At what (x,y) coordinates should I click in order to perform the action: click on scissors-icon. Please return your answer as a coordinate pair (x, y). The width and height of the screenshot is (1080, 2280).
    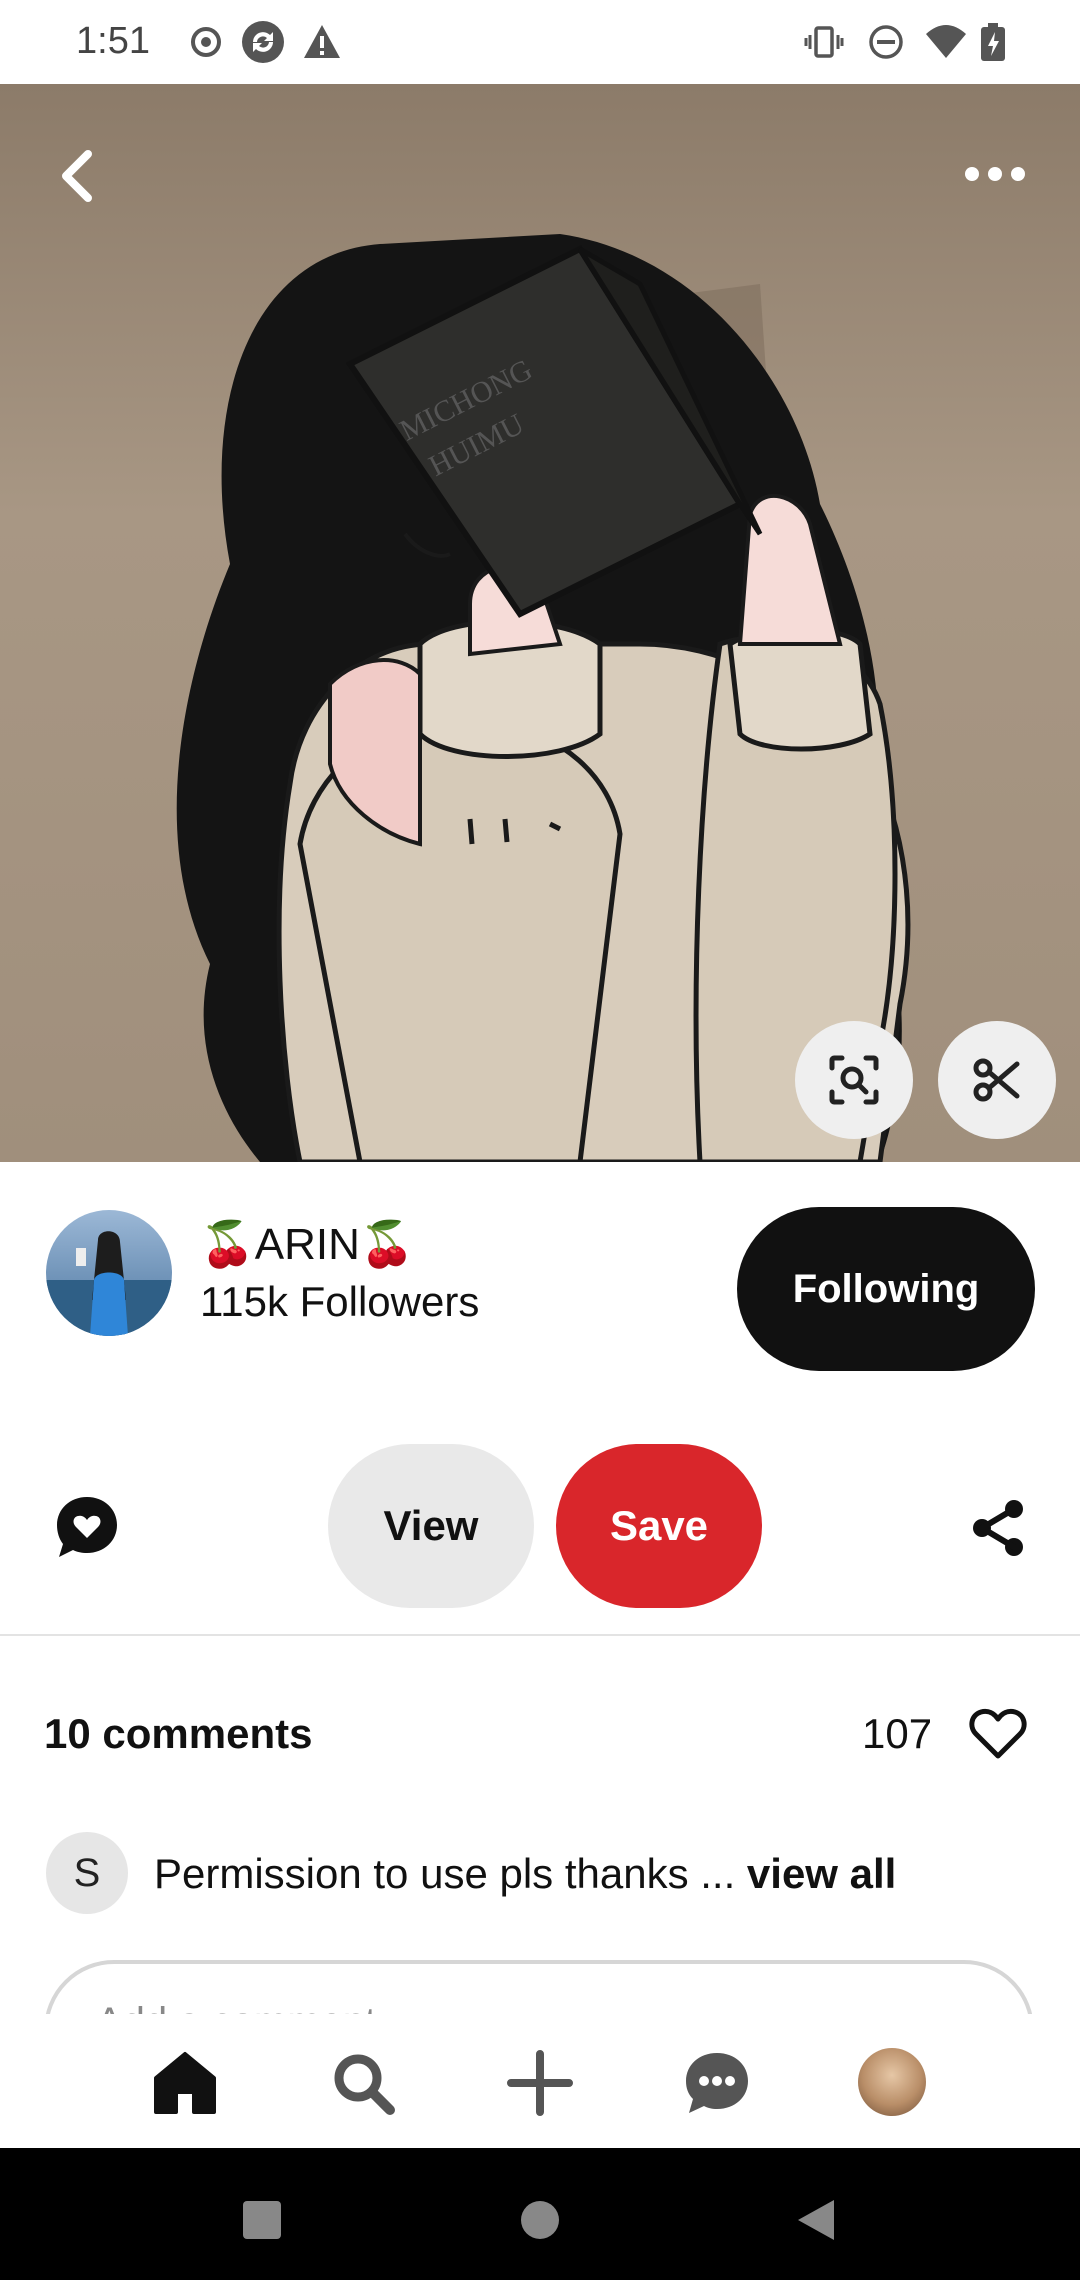
    Looking at the image, I should click on (996, 1080).